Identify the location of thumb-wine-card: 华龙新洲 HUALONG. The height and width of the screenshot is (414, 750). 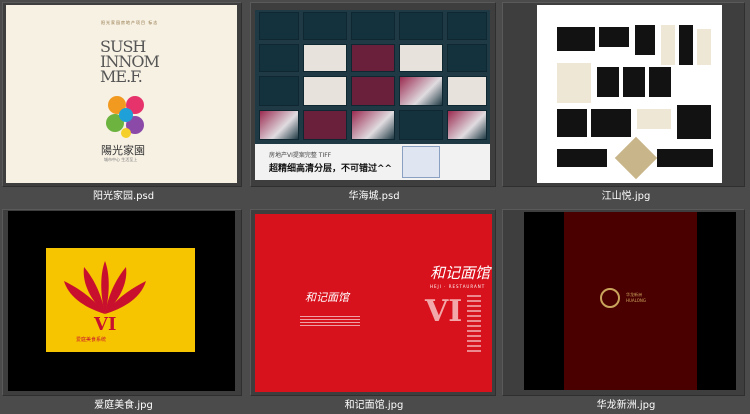
(630, 301).